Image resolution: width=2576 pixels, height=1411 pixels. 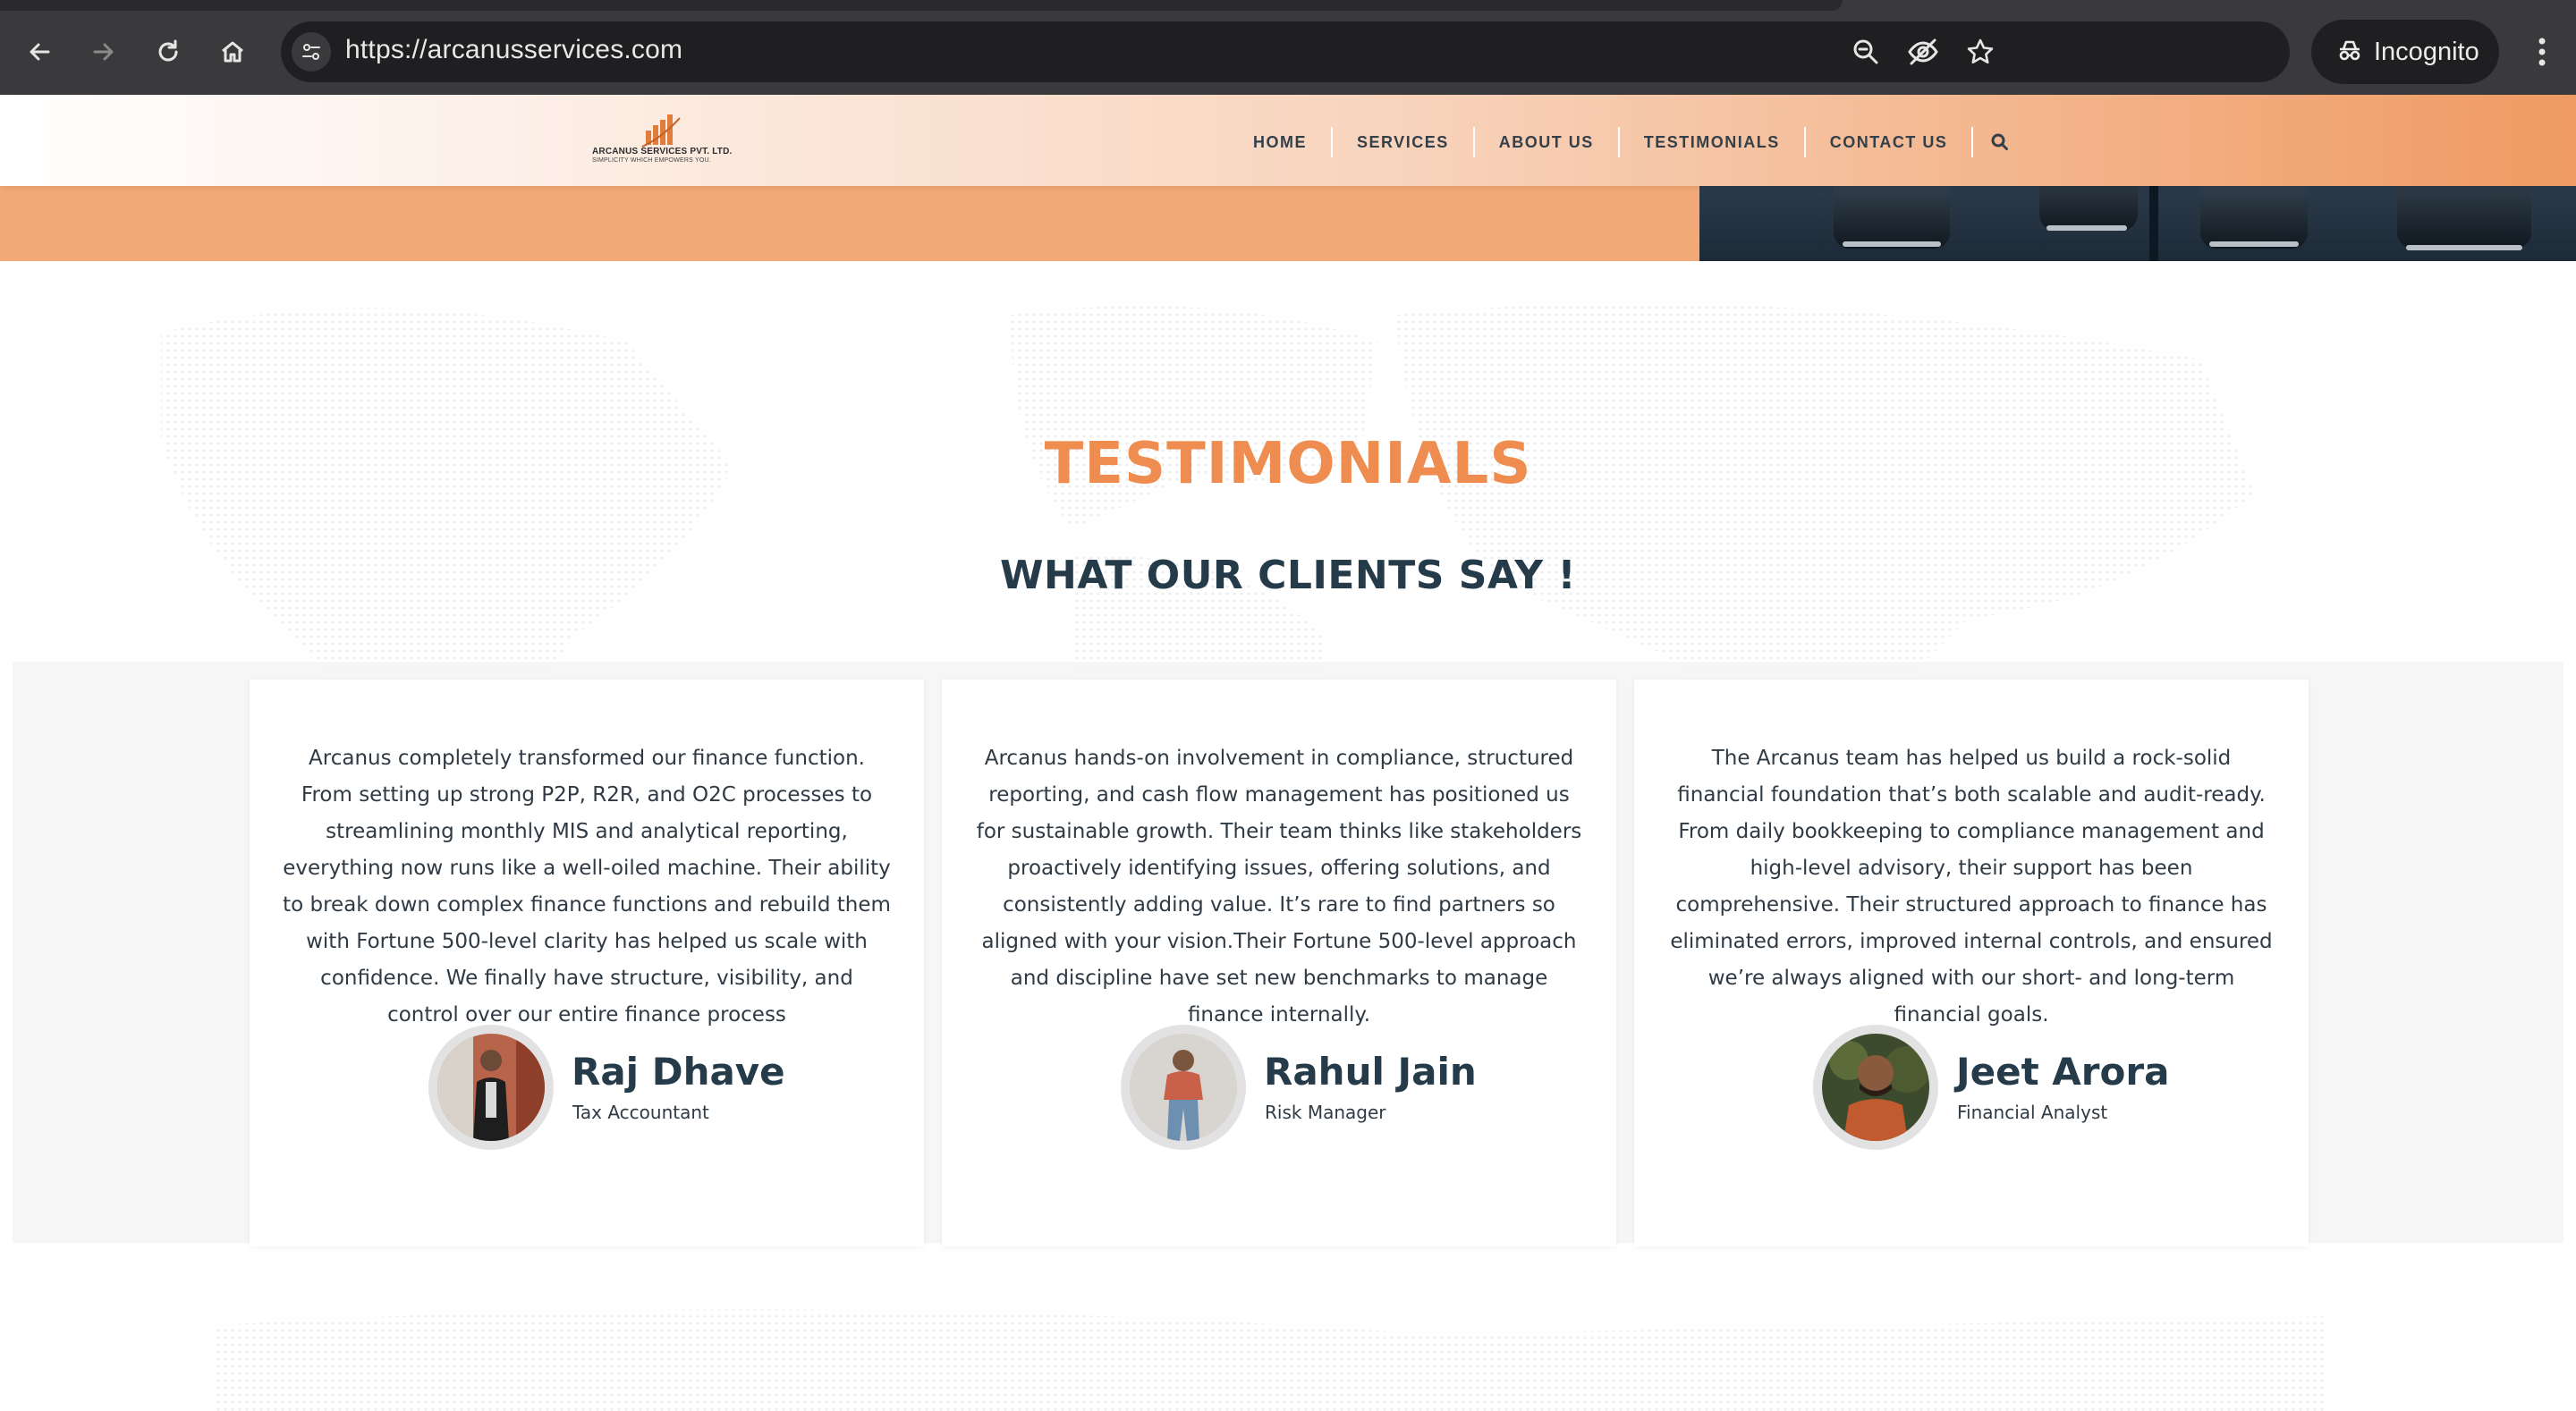 What do you see at coordinates (104, 52) in the screenshot?
I see `forward-arrow-icon` at bounding box center [104, 52].